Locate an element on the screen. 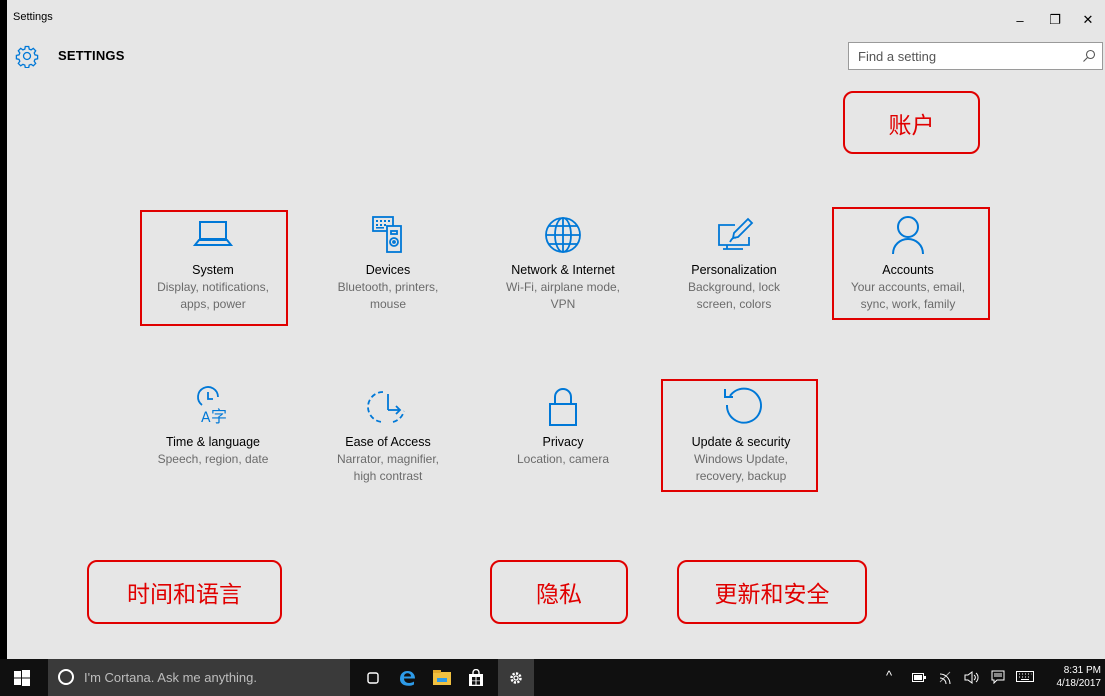 This screenshot has height=696, width=1105. tile-label: Devices is located at coordinates (388, 270).